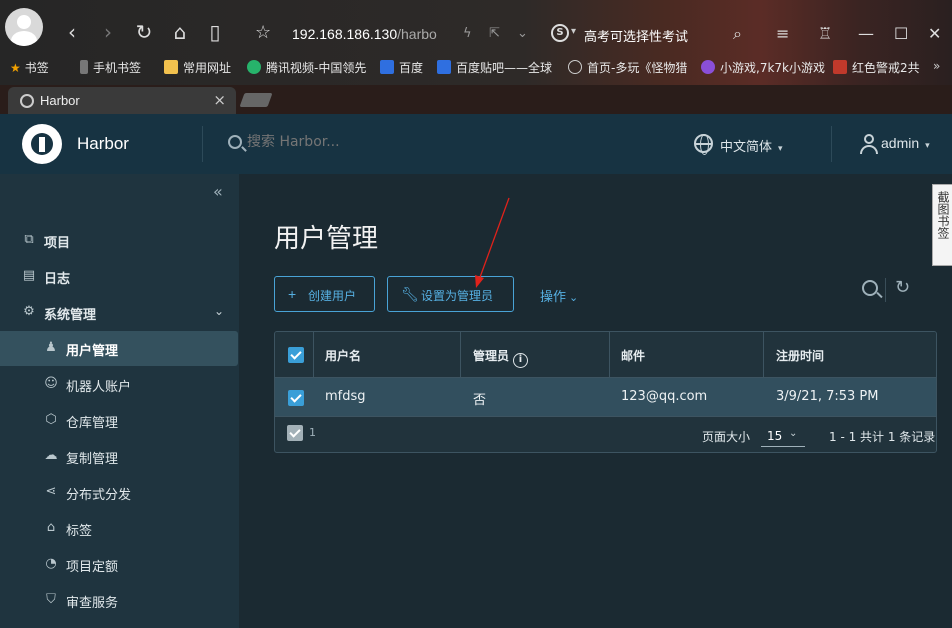 This screenshot has height=628, width=952. Describe the element at coordinates (256, 100) in the screenshot. I see `new-tab-button` at that location.